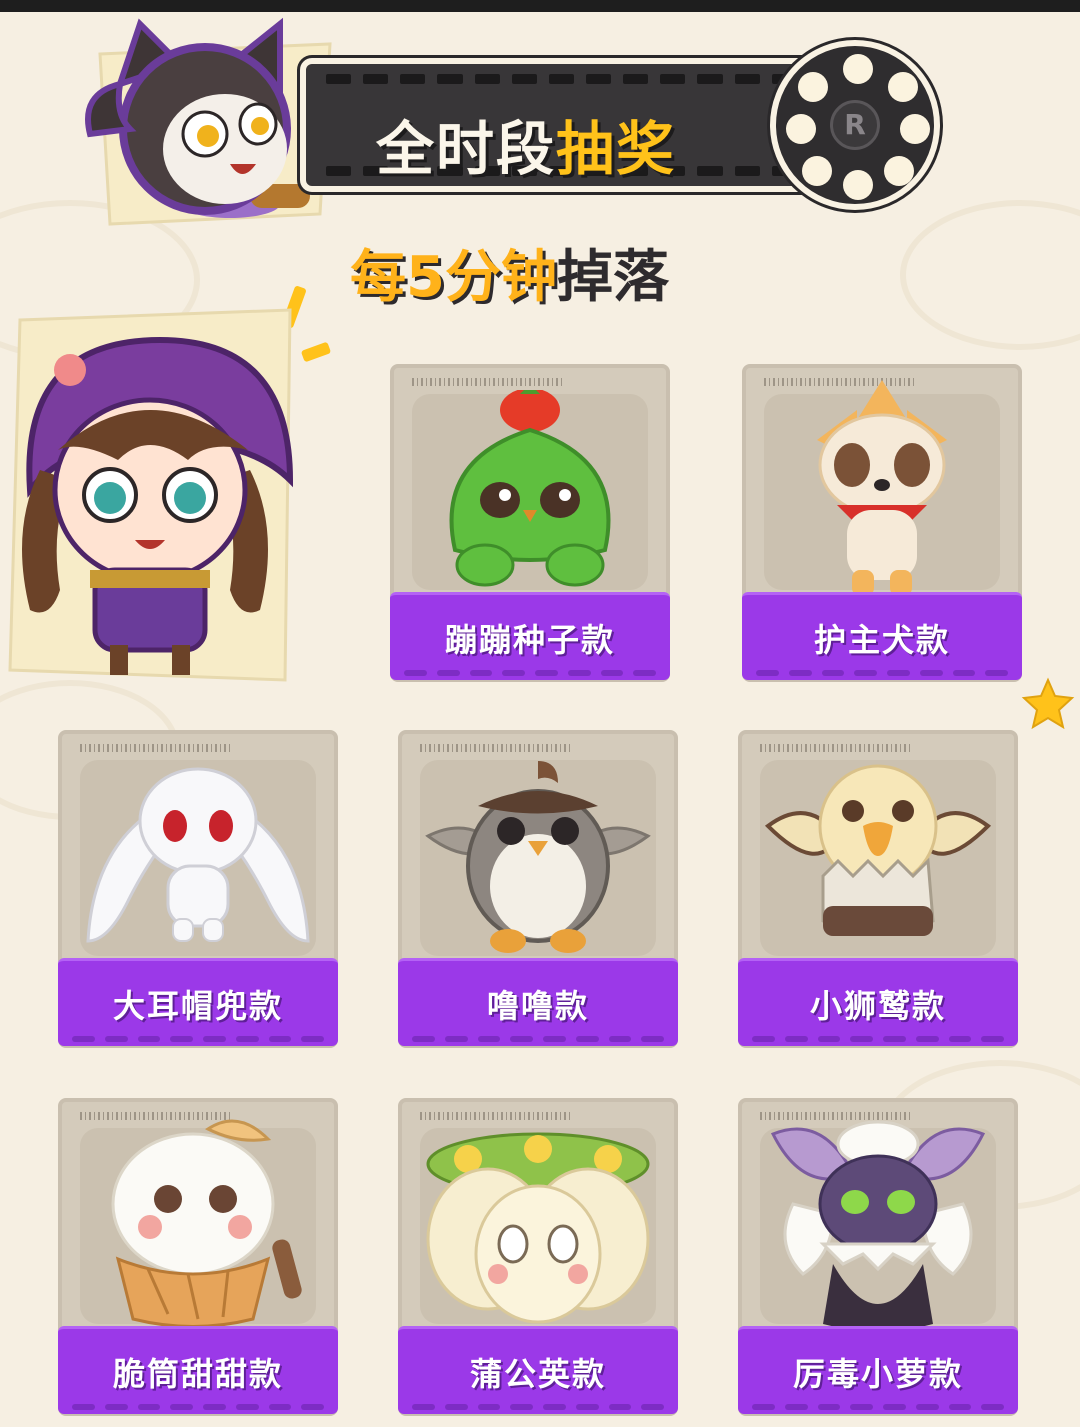  I want to click on dandelion-plush-icon, so click(538, 1226).